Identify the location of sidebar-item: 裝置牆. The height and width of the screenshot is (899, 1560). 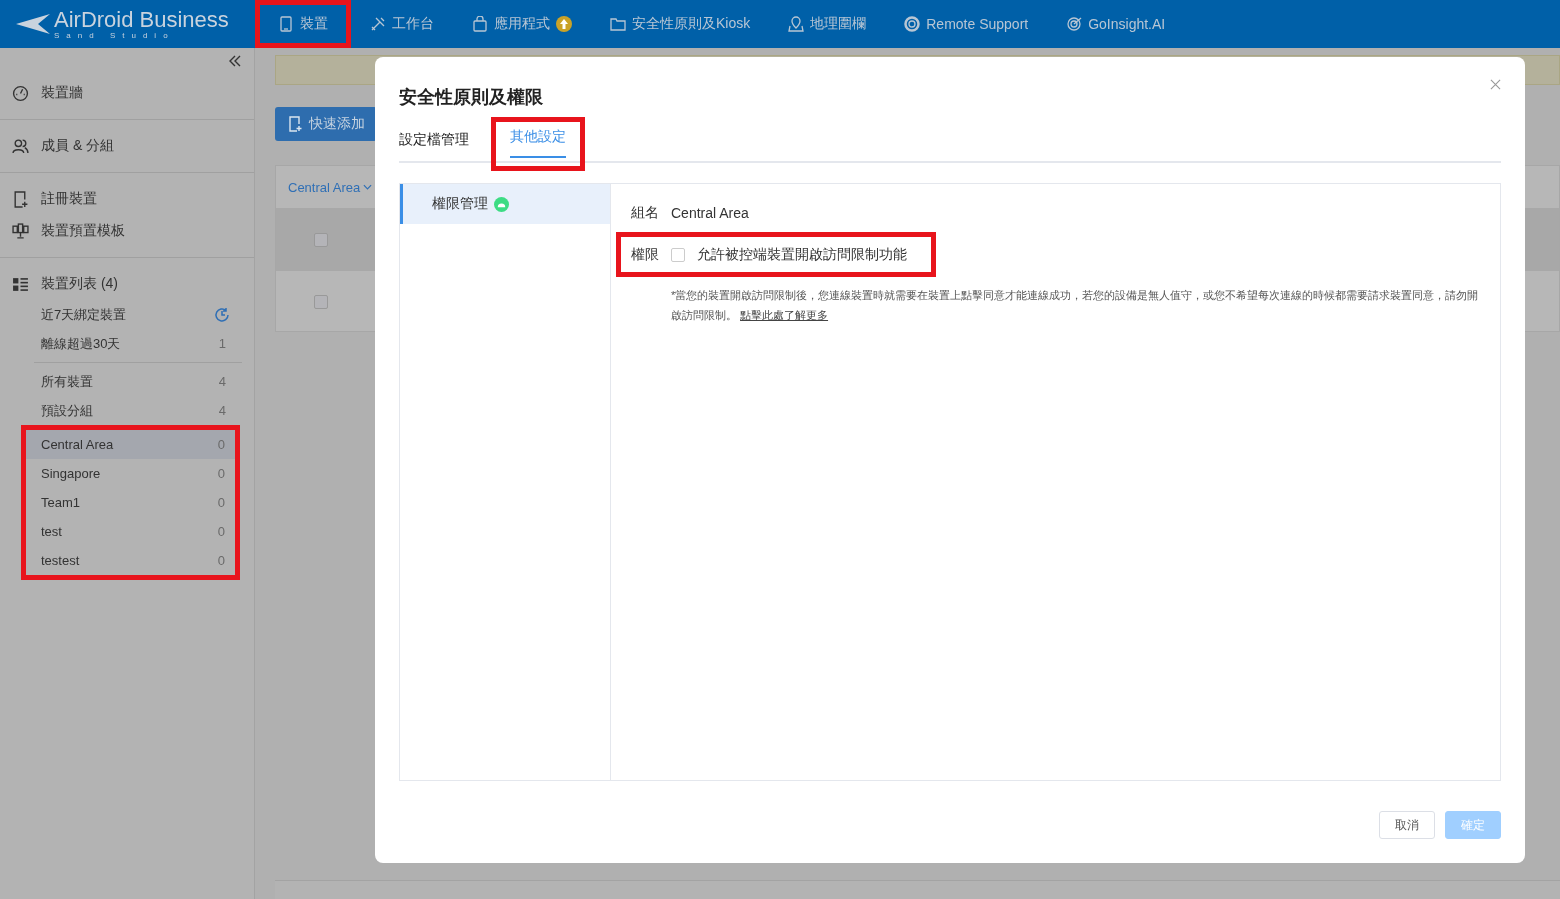
(127, 93).